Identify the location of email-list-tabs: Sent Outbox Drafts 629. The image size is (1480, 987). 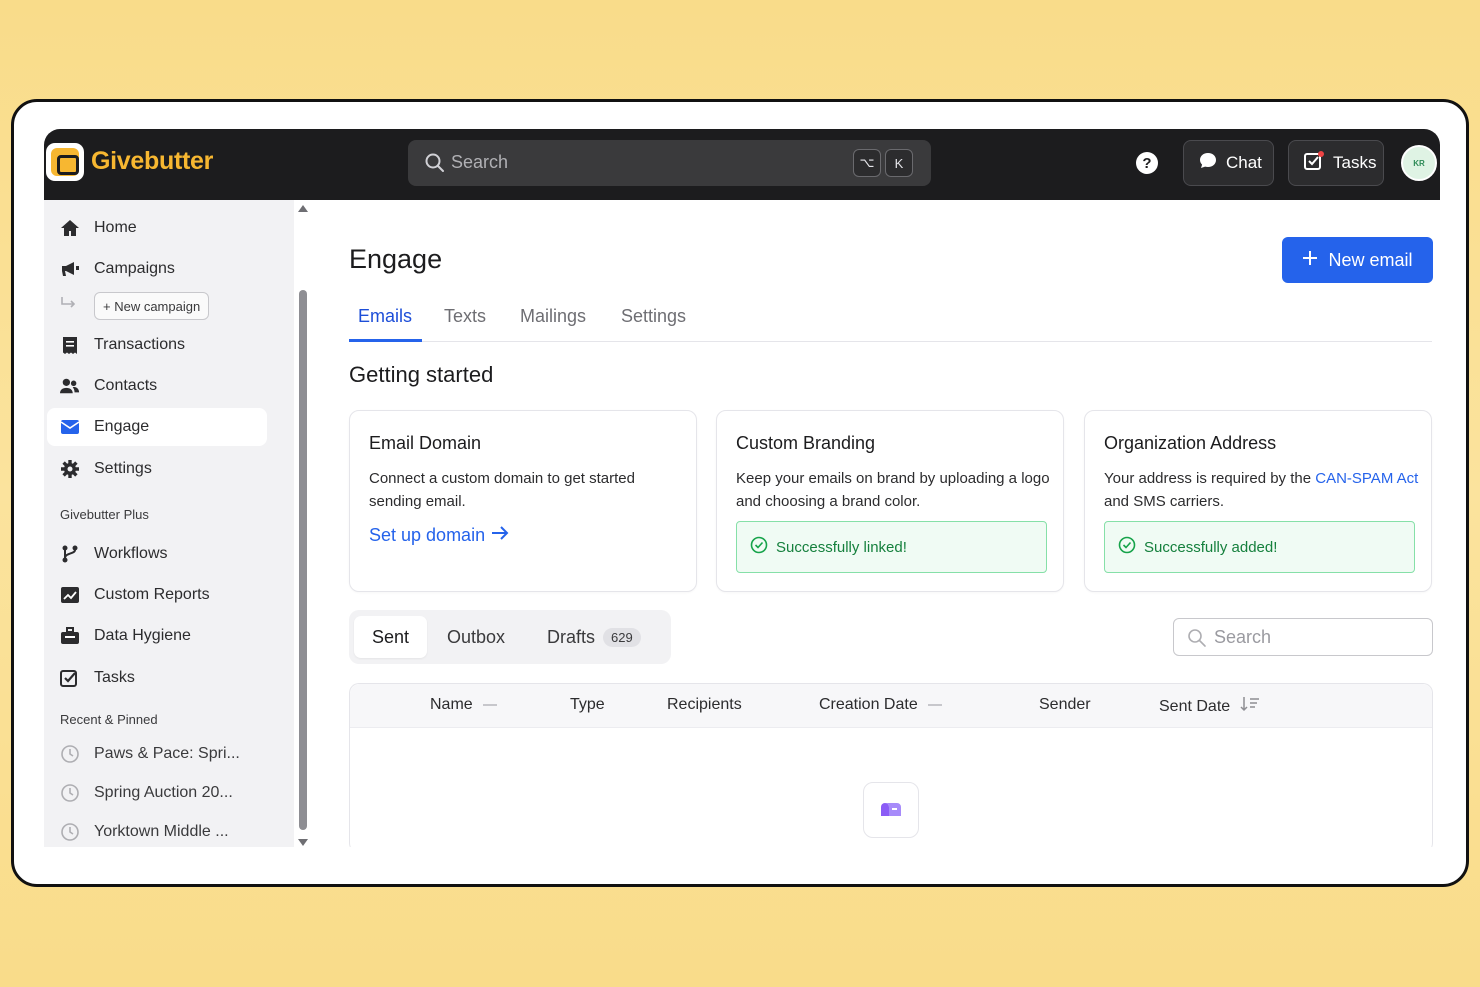
(510, 637).